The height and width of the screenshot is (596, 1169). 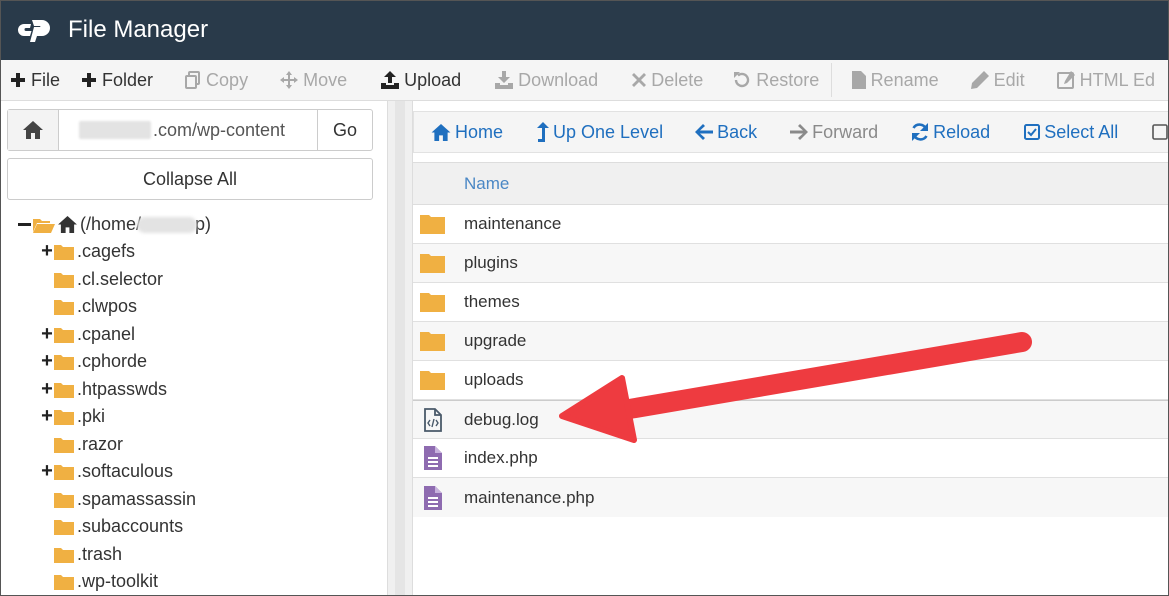 I want to click on tree-item-label: .pki, so click(x=91, y=416).